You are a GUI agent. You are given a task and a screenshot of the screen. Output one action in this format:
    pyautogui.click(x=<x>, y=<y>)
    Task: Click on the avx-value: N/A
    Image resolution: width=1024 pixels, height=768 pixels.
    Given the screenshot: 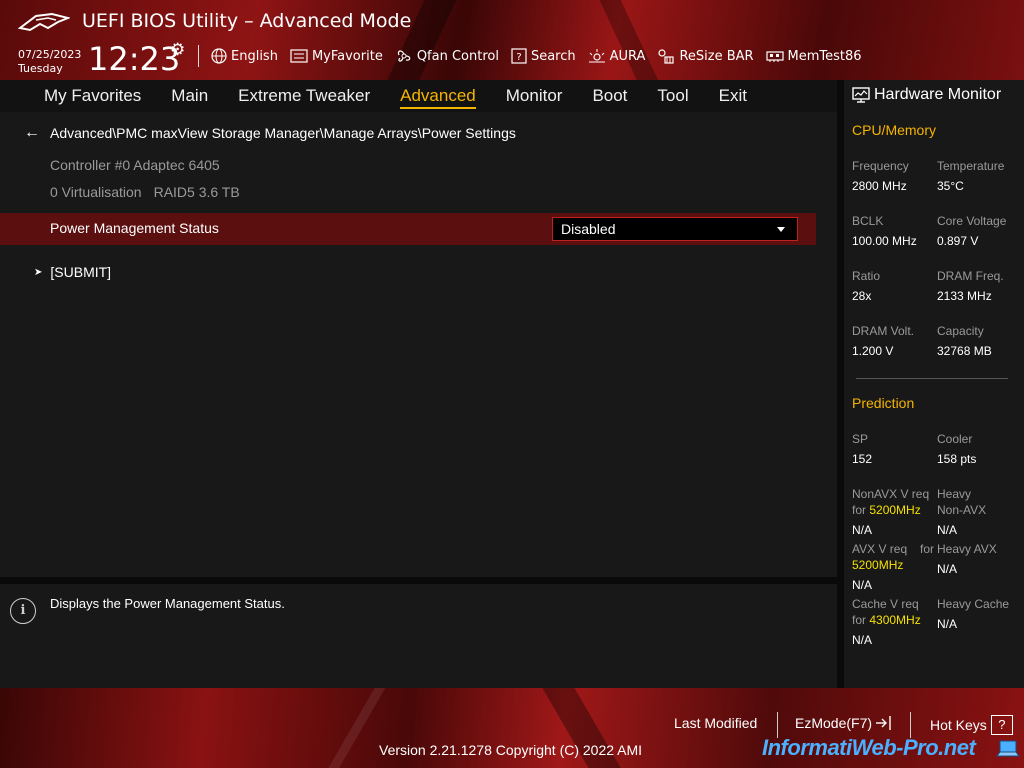 What is the action you would take?
    pyautogui.click(x=862, y=585)
    